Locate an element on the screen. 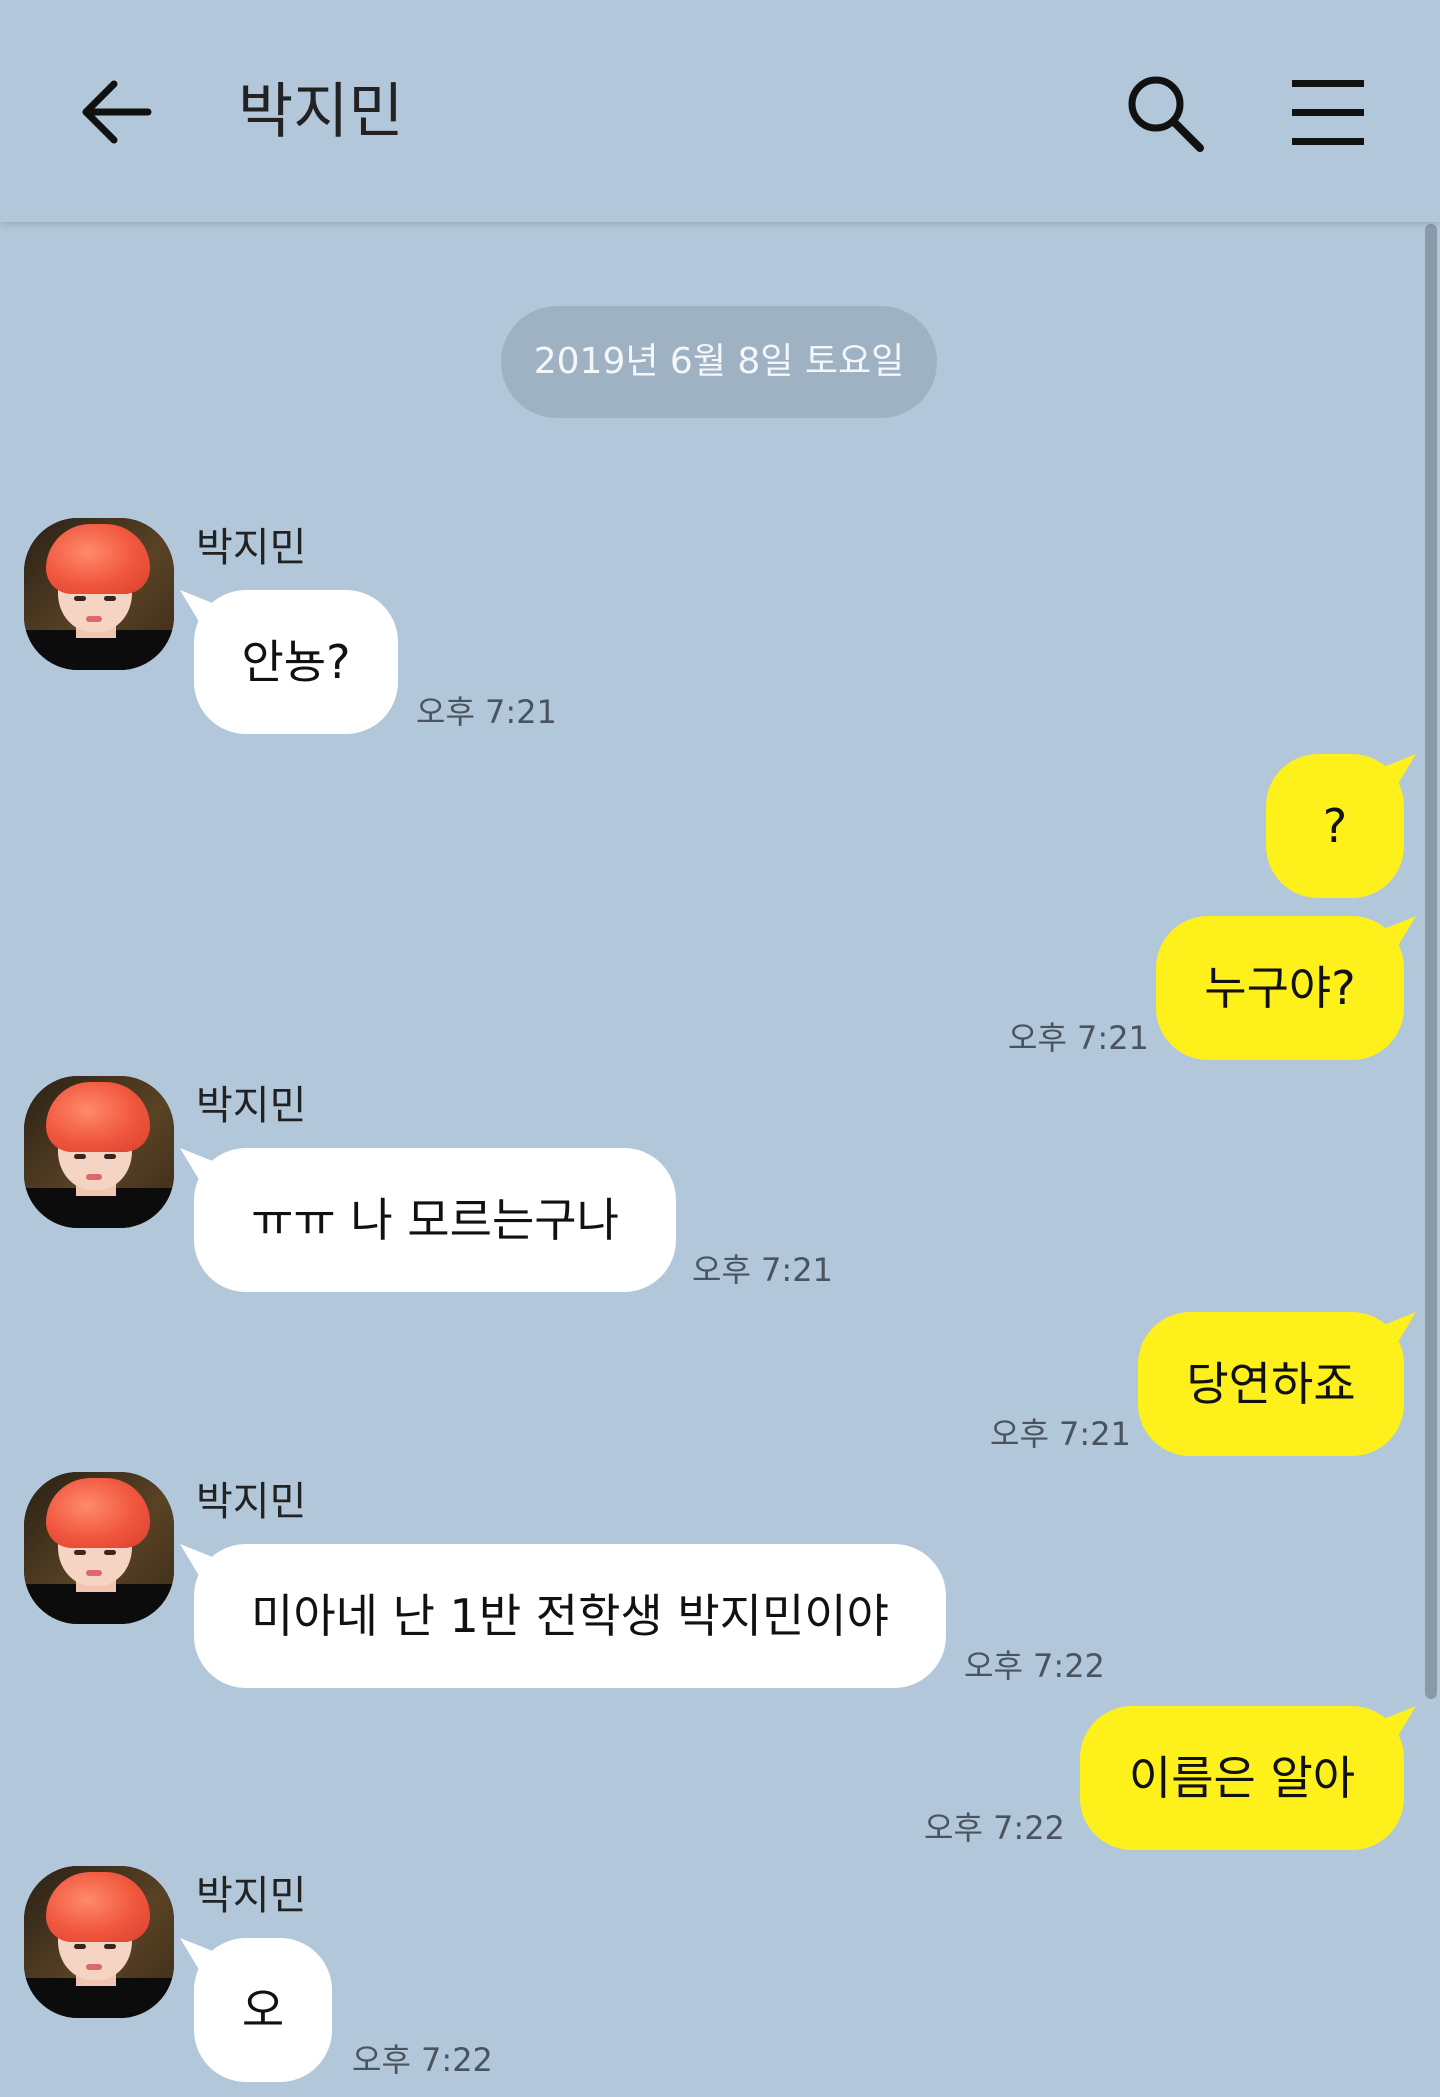  message-bubble: 안뇽? is located at coordinates (296, 662).